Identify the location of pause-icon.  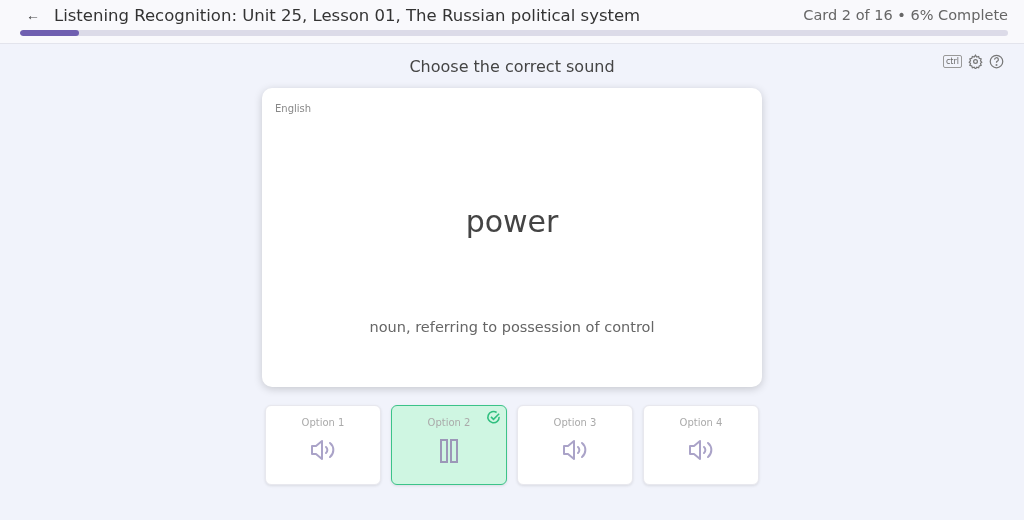
(449, 451).